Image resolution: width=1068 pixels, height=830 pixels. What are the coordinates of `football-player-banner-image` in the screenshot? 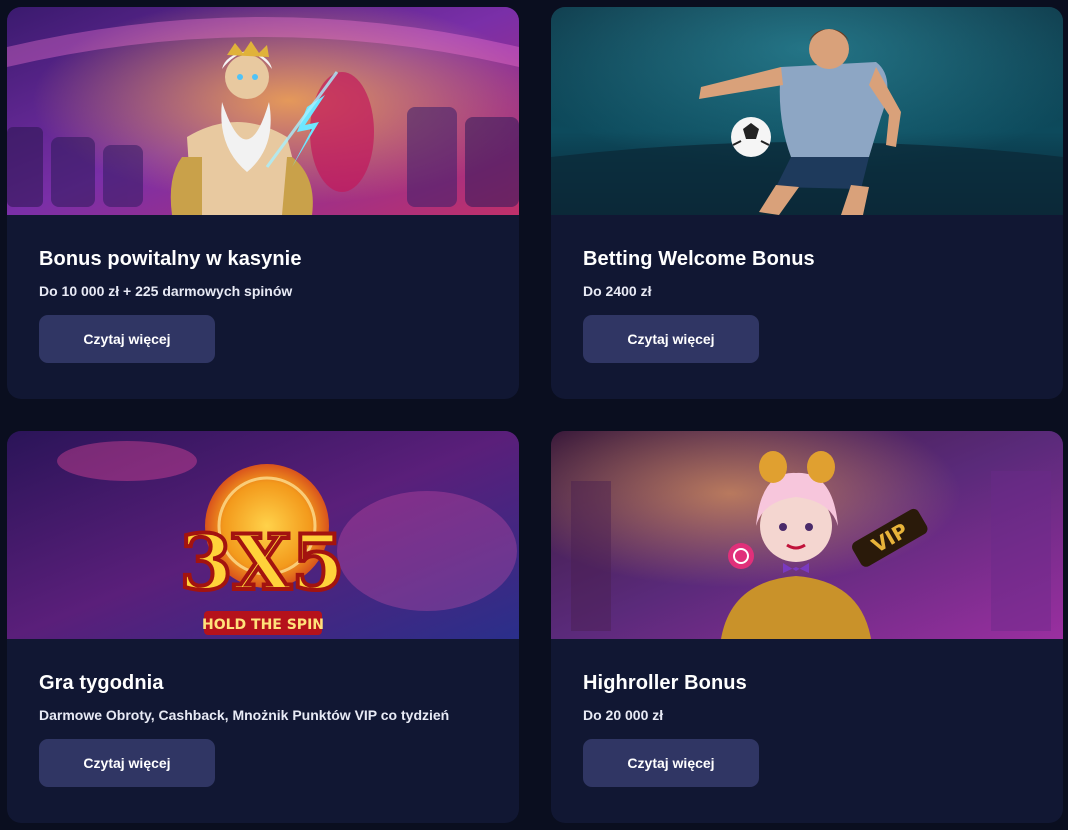 It's located at (807, 111).